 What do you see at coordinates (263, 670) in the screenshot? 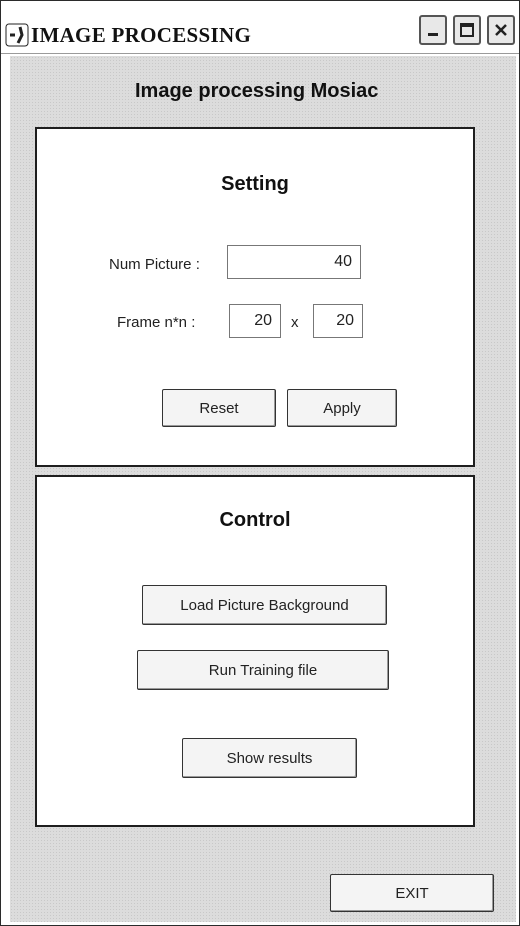
I see `run-training-file-button: Run Training file` at bounding box center [263, 670].